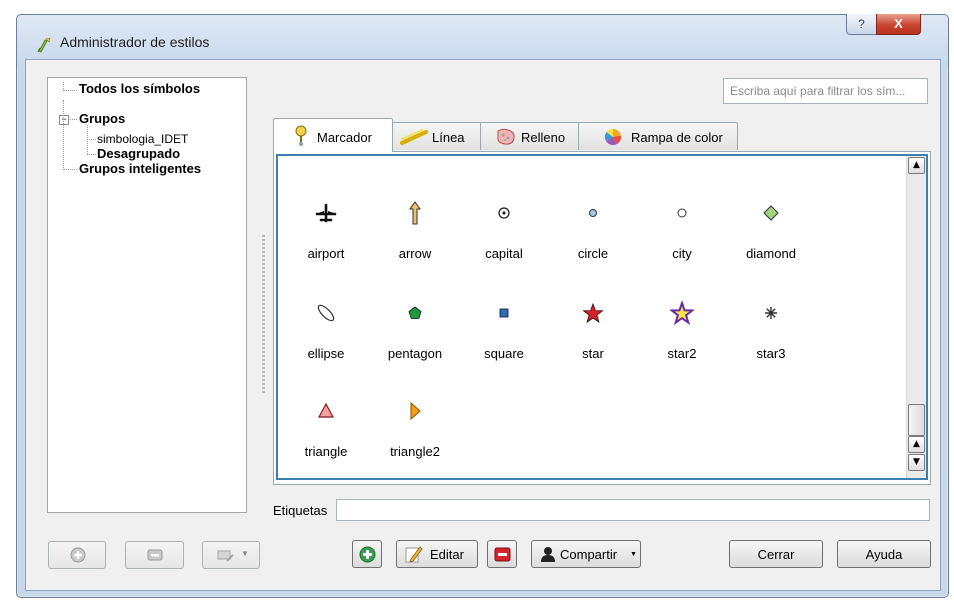 The height and width of the screenshot is (608, 954). I want to click on symbol-label: star, so click(593, 353).